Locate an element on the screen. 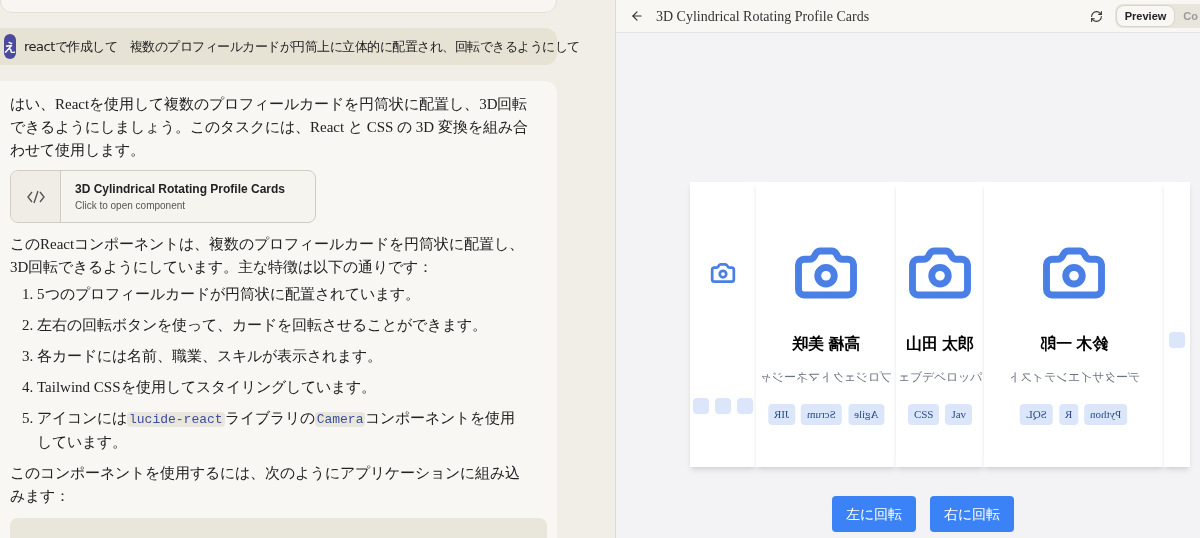 The height and width of the screenshot is (538, 1200). response-text: はい、Reactを使用して複数のプロフィールカードを円筒状に配置し、3D回転できるようにしましょう。このタスクには、React と CSS の 3D 変換を組み合わせて使用します。 is located at coordinates (269, 127).